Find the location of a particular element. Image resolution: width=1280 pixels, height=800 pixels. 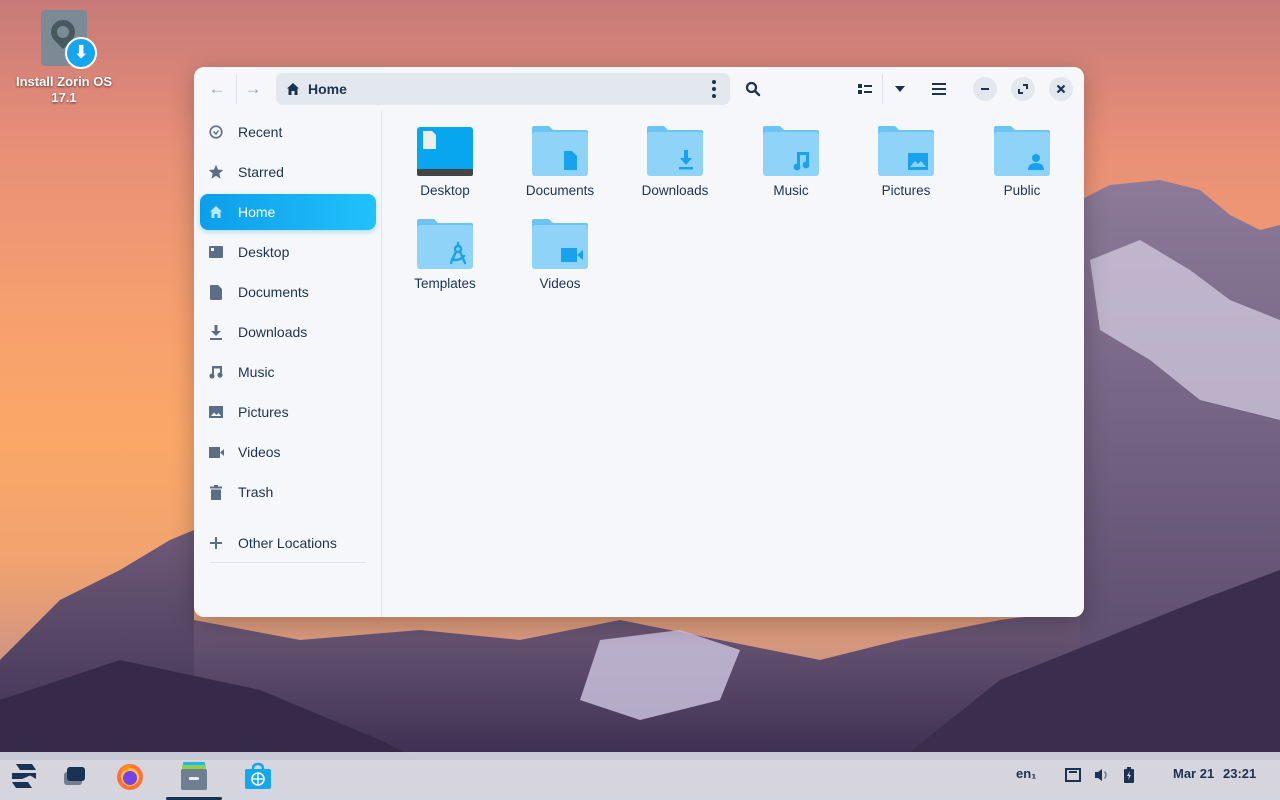

view-separator is located at coordinates (882, 89).